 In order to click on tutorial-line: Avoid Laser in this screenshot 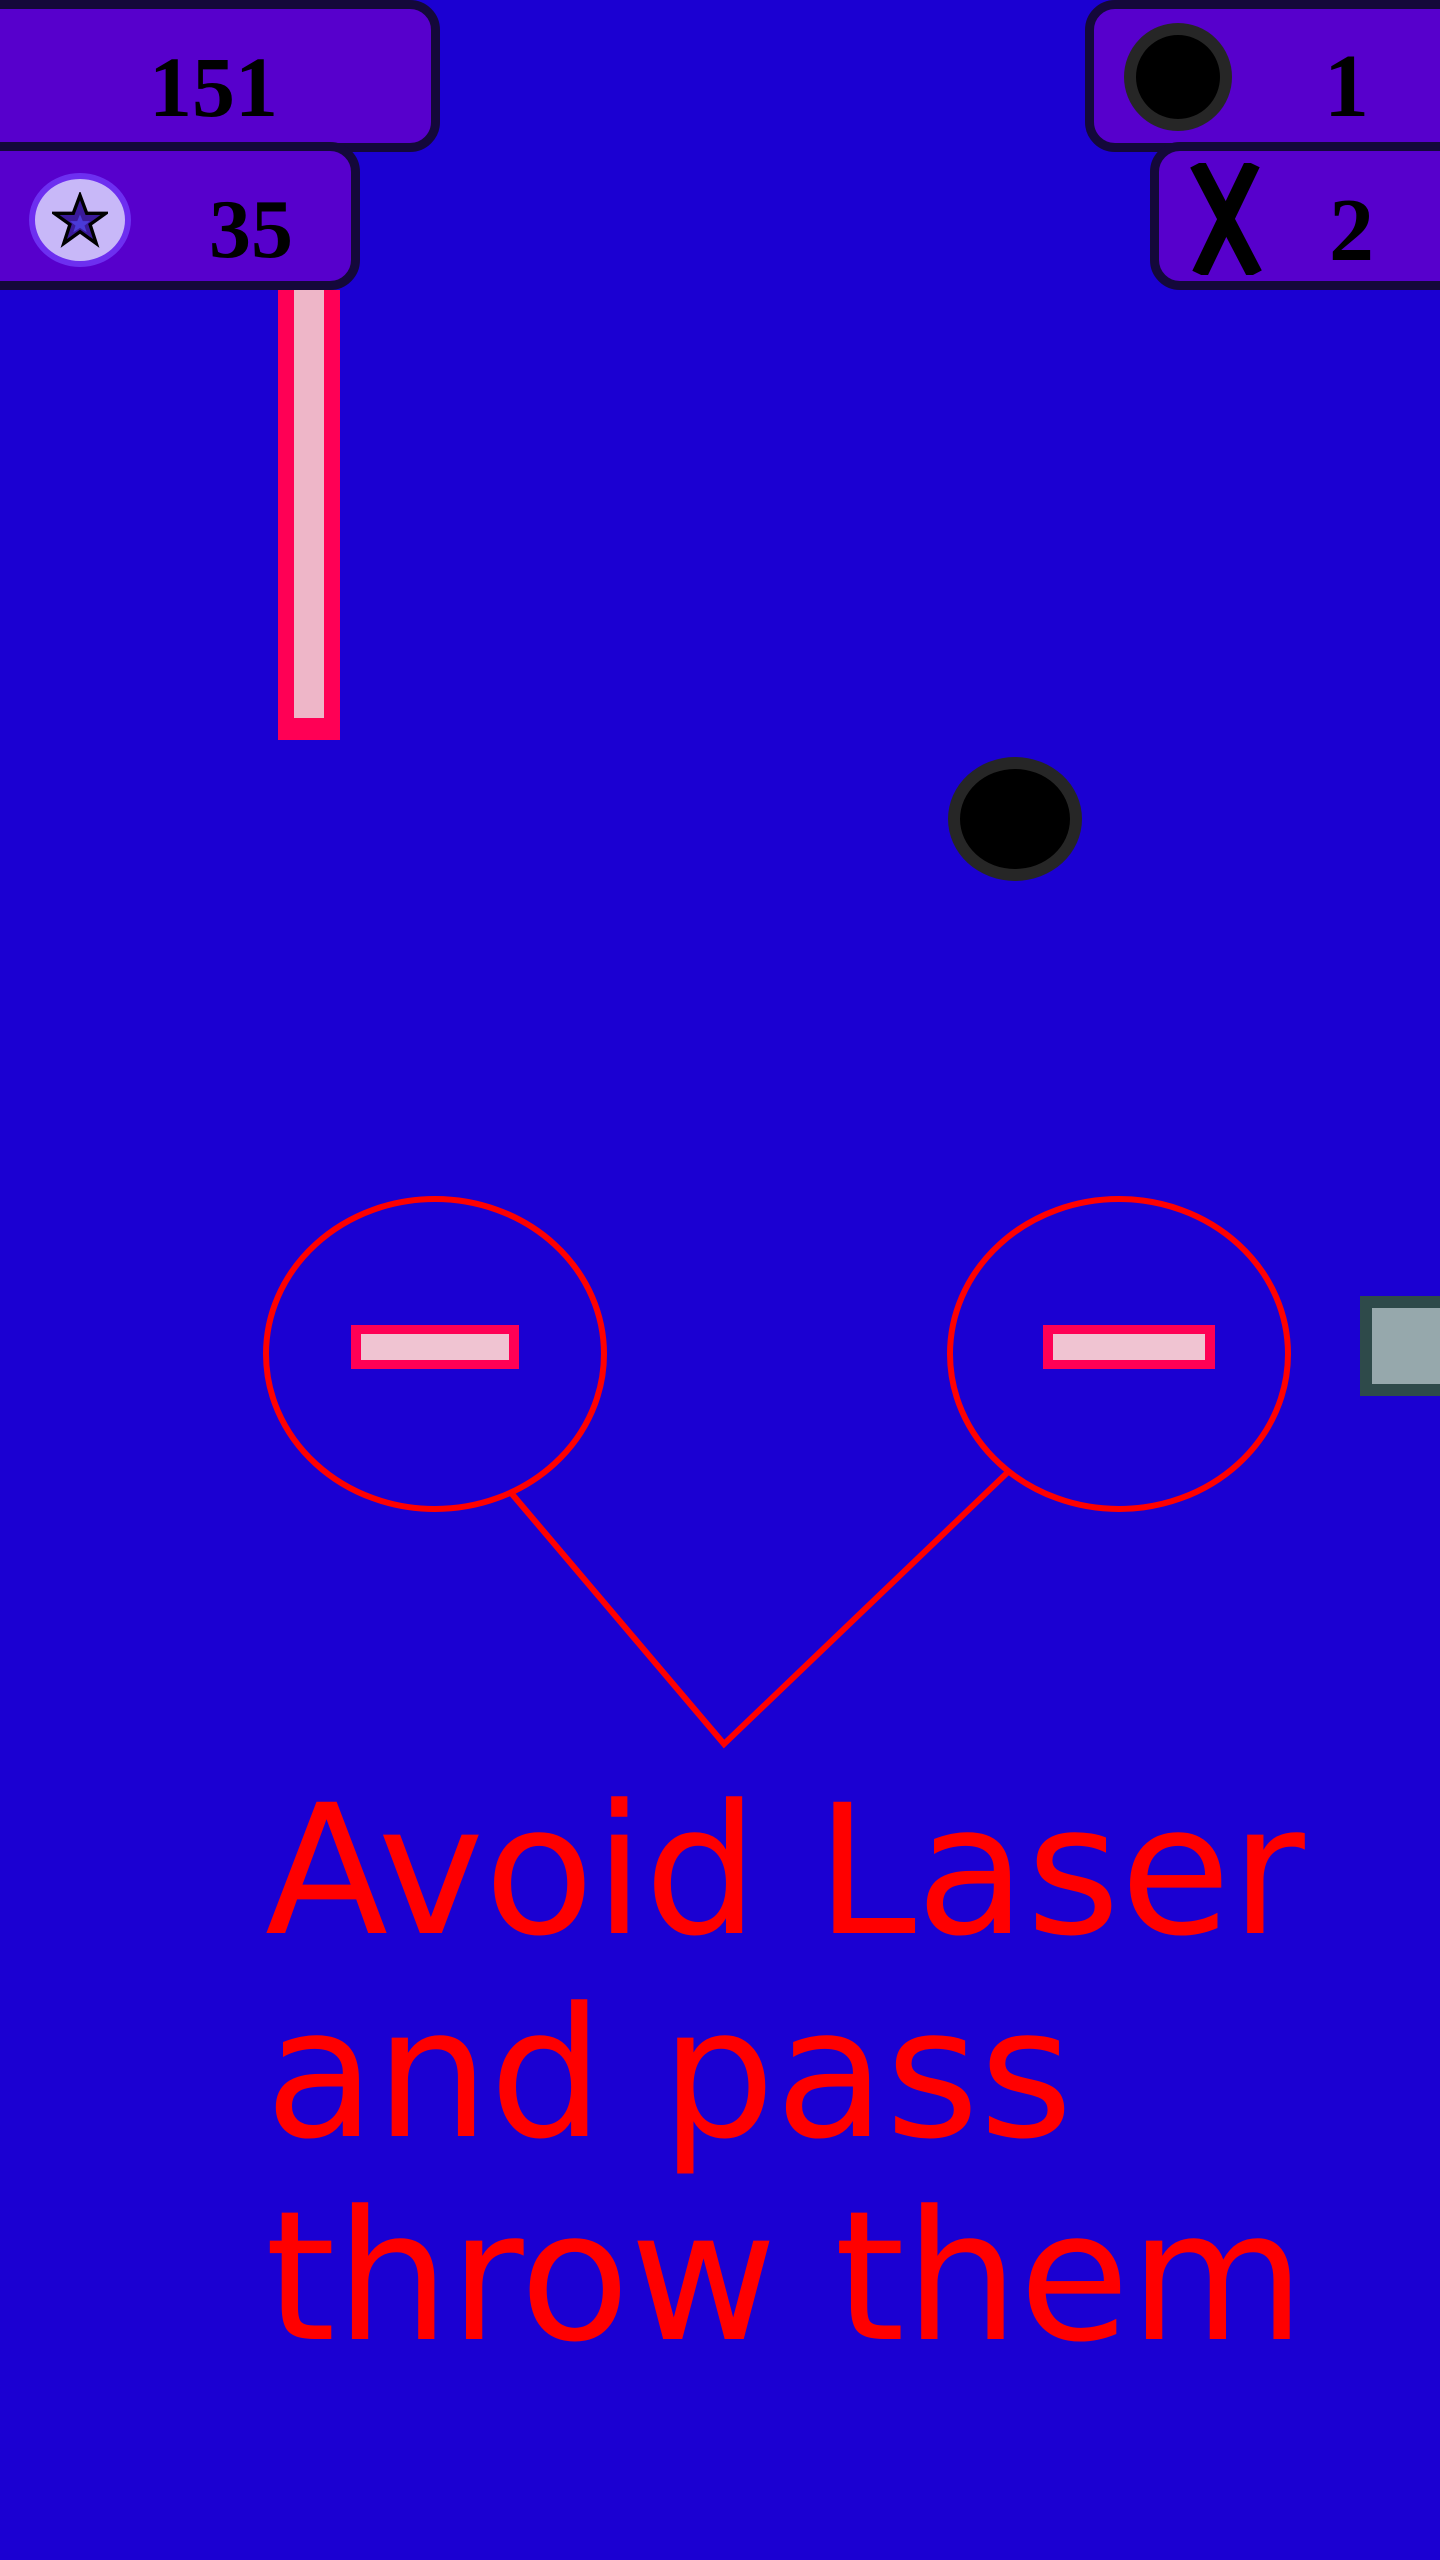, I will do `click(785, 1871)`.